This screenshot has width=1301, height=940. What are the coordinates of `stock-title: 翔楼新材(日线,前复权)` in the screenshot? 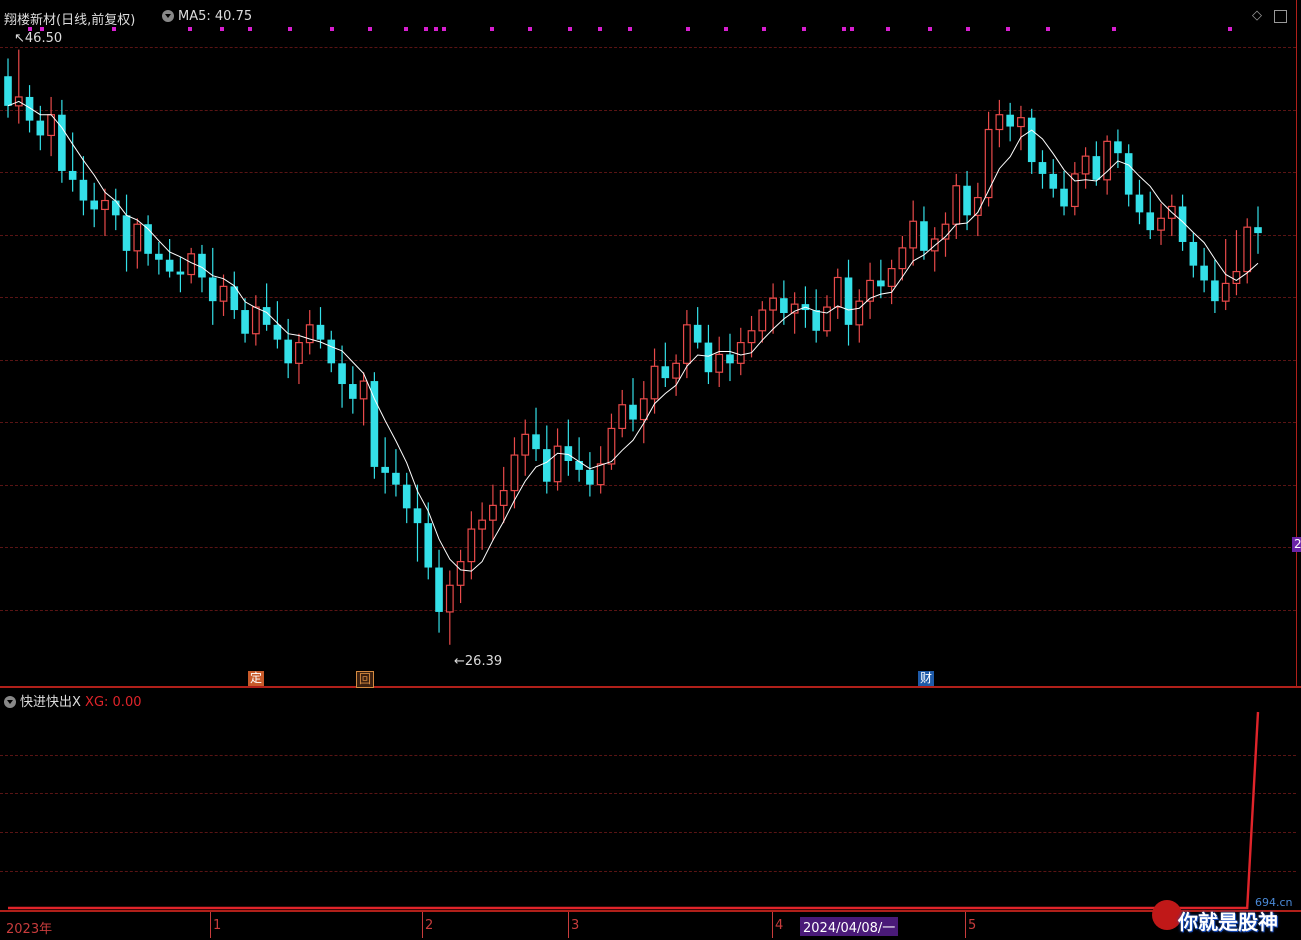 It's located at (69, 18).